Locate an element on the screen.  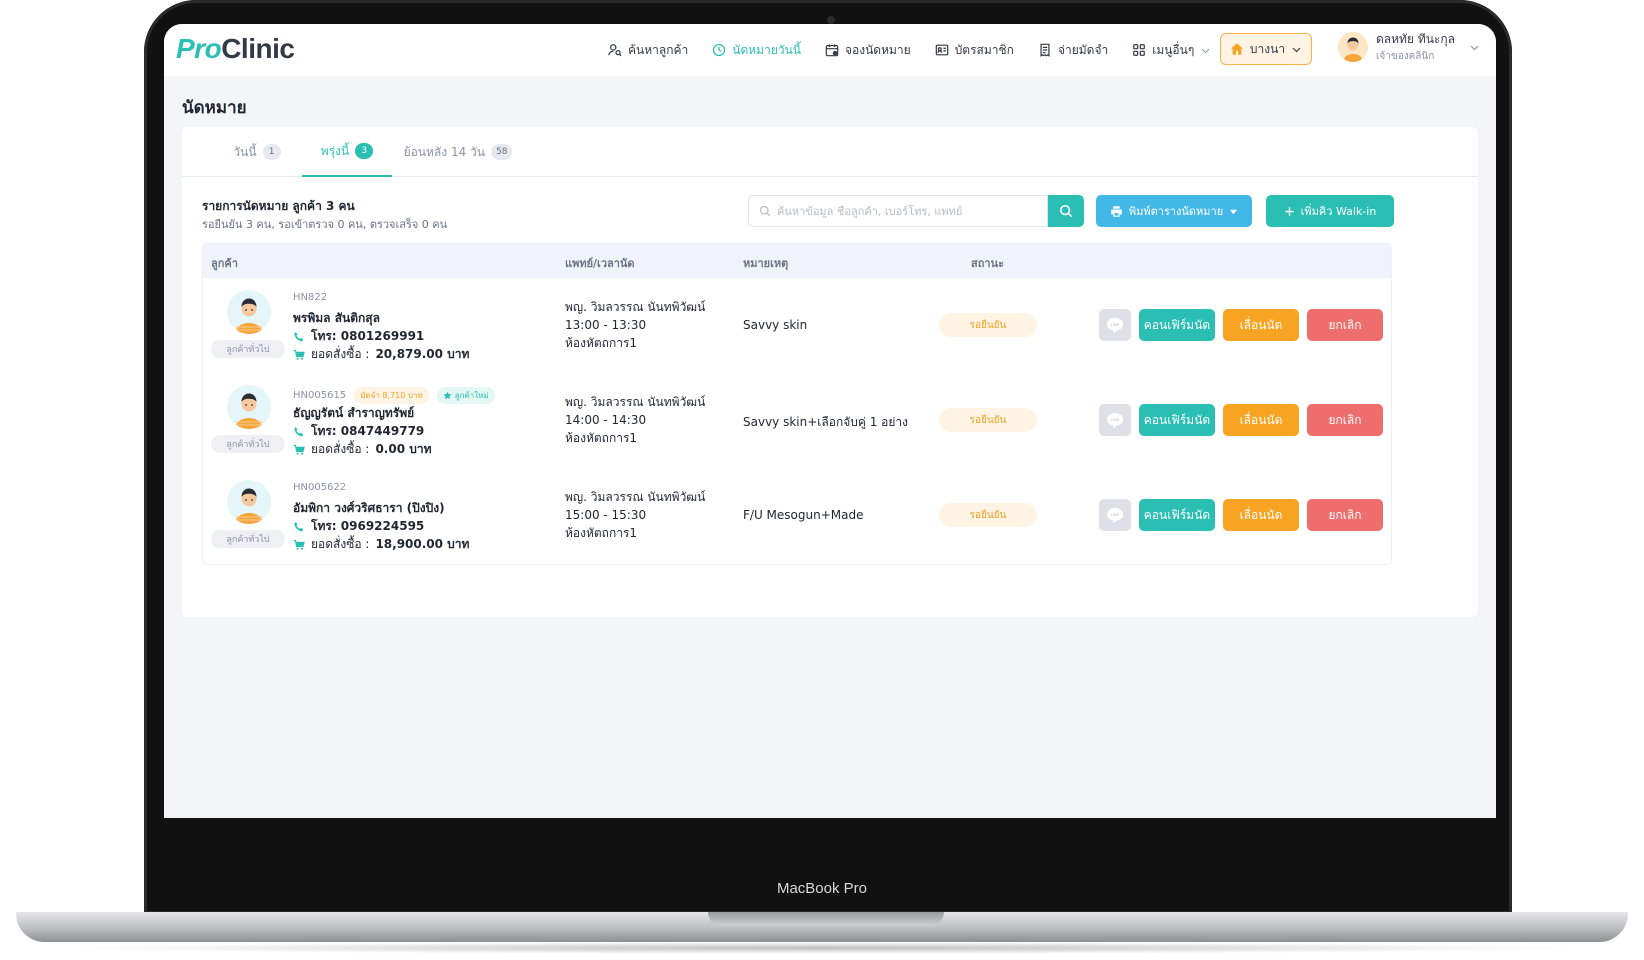
hn-number: HN822 is located at coordinates (310, 297).